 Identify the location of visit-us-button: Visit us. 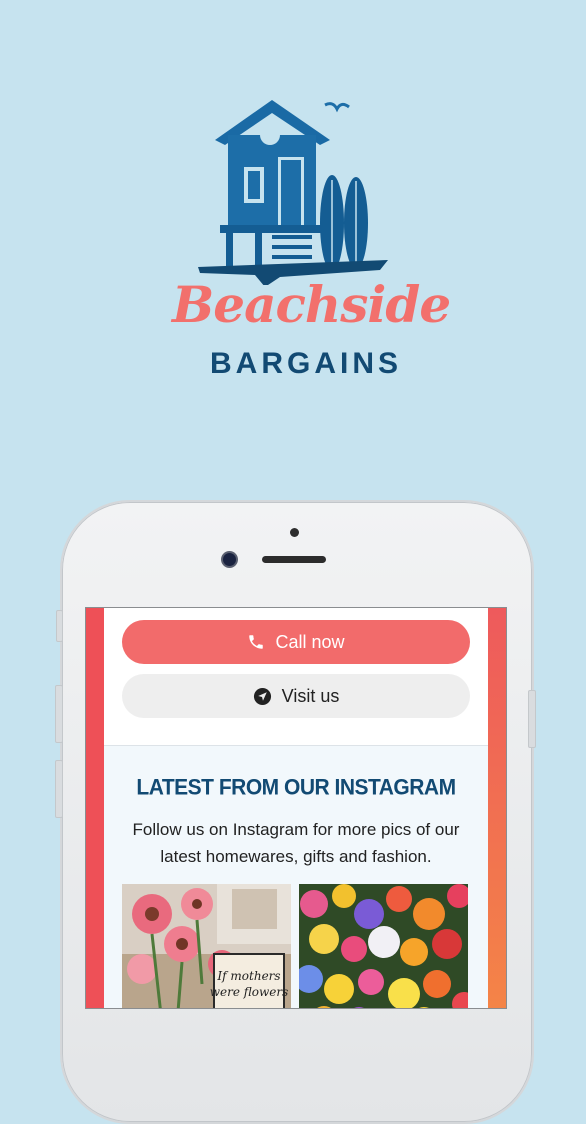
(296, 696).